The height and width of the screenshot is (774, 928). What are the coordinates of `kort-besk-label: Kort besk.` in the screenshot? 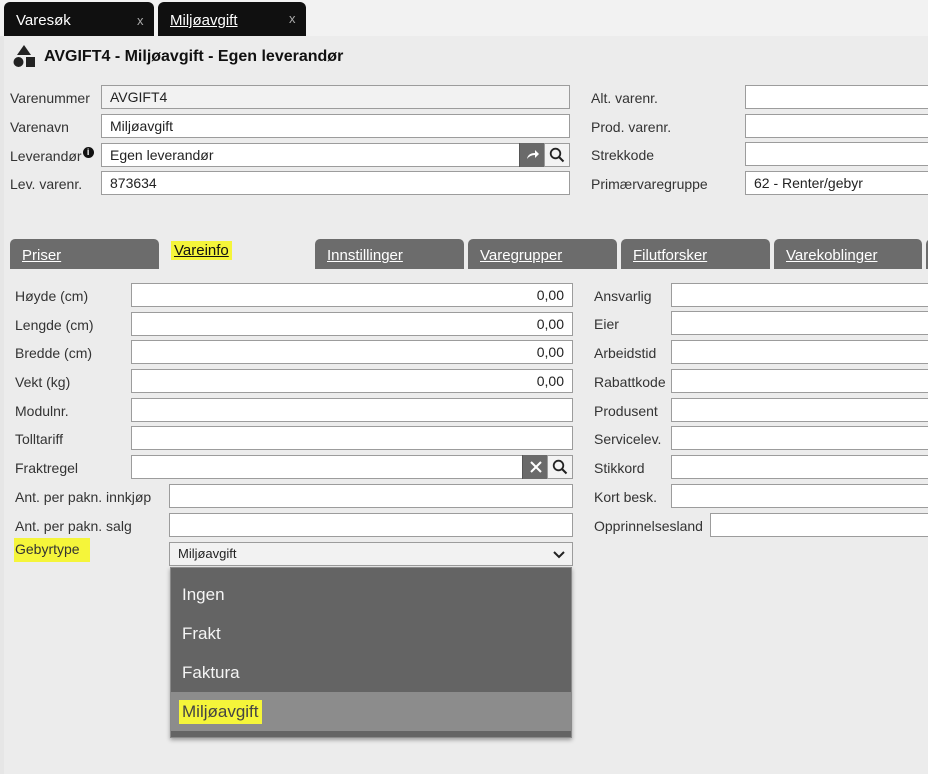 It's located at (626, 497).